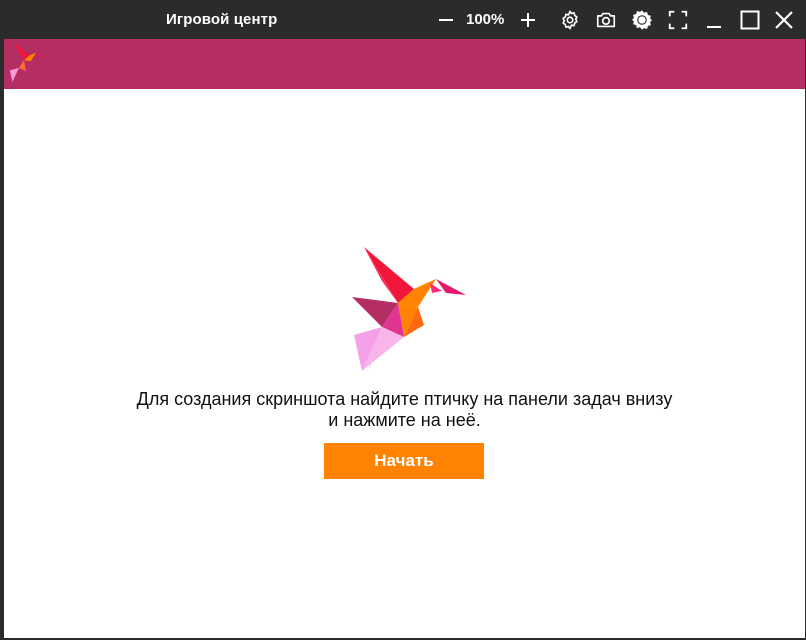 The image size is (806, 640). What do you see at coordinates (404, 461) in the screenshot?
I see `start-button: Начать` at bounding box center [404, 461].